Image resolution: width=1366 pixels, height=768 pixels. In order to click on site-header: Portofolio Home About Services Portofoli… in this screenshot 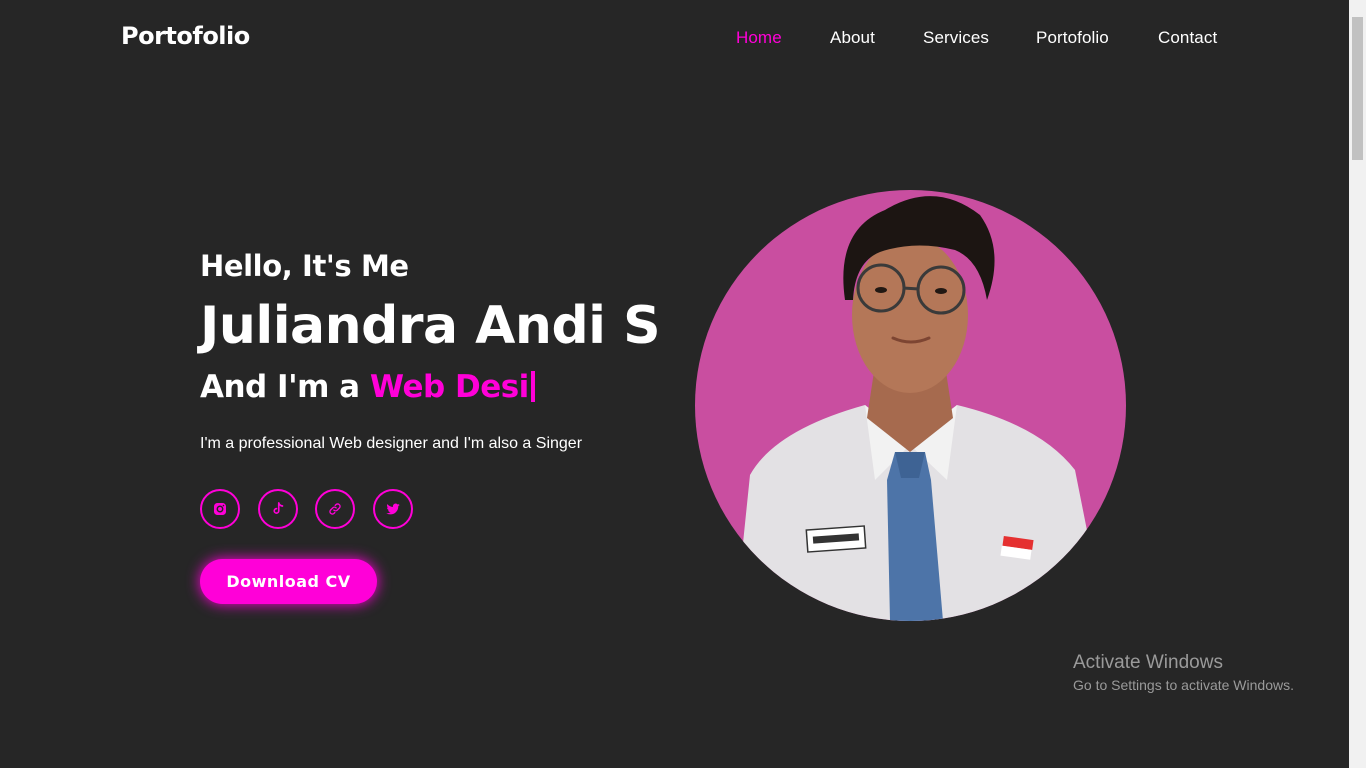, I will do `click(674, 39)`.